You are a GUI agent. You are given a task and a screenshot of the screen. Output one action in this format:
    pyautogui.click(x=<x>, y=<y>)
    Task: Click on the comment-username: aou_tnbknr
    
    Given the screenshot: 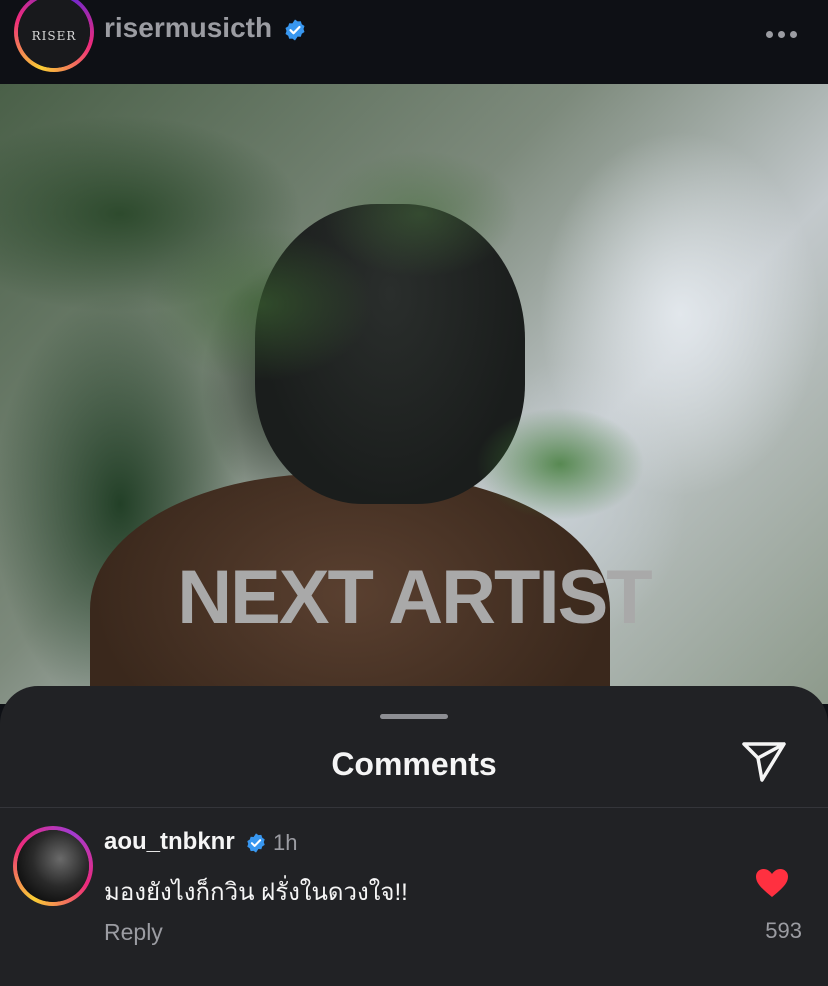 What is the action you would take?
    pyautogui.click(x=169, y=842)
    